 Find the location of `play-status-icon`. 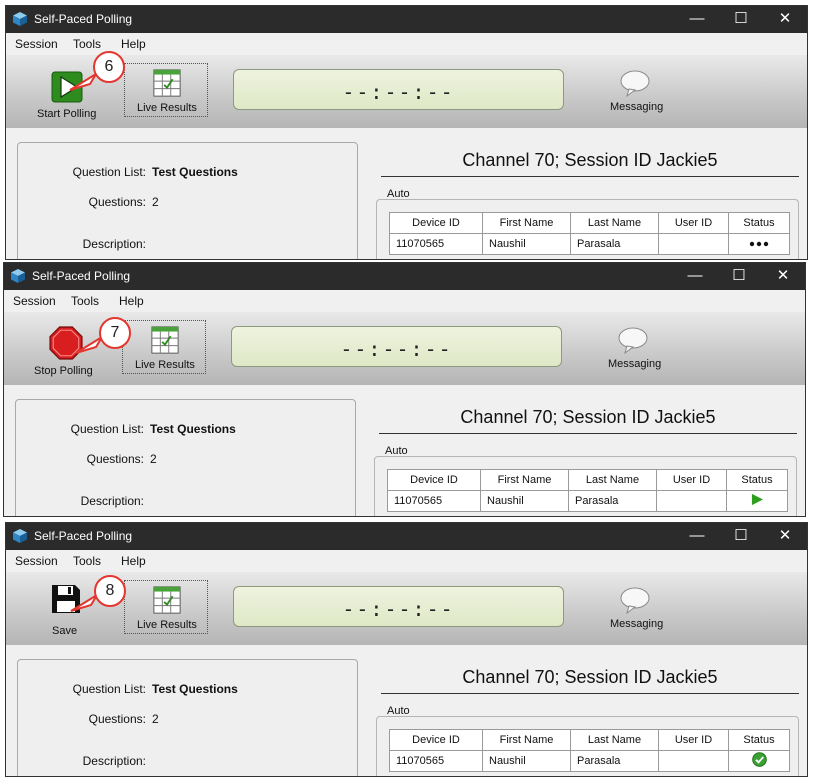

play-status-icon is located at coordinates (757, 499).